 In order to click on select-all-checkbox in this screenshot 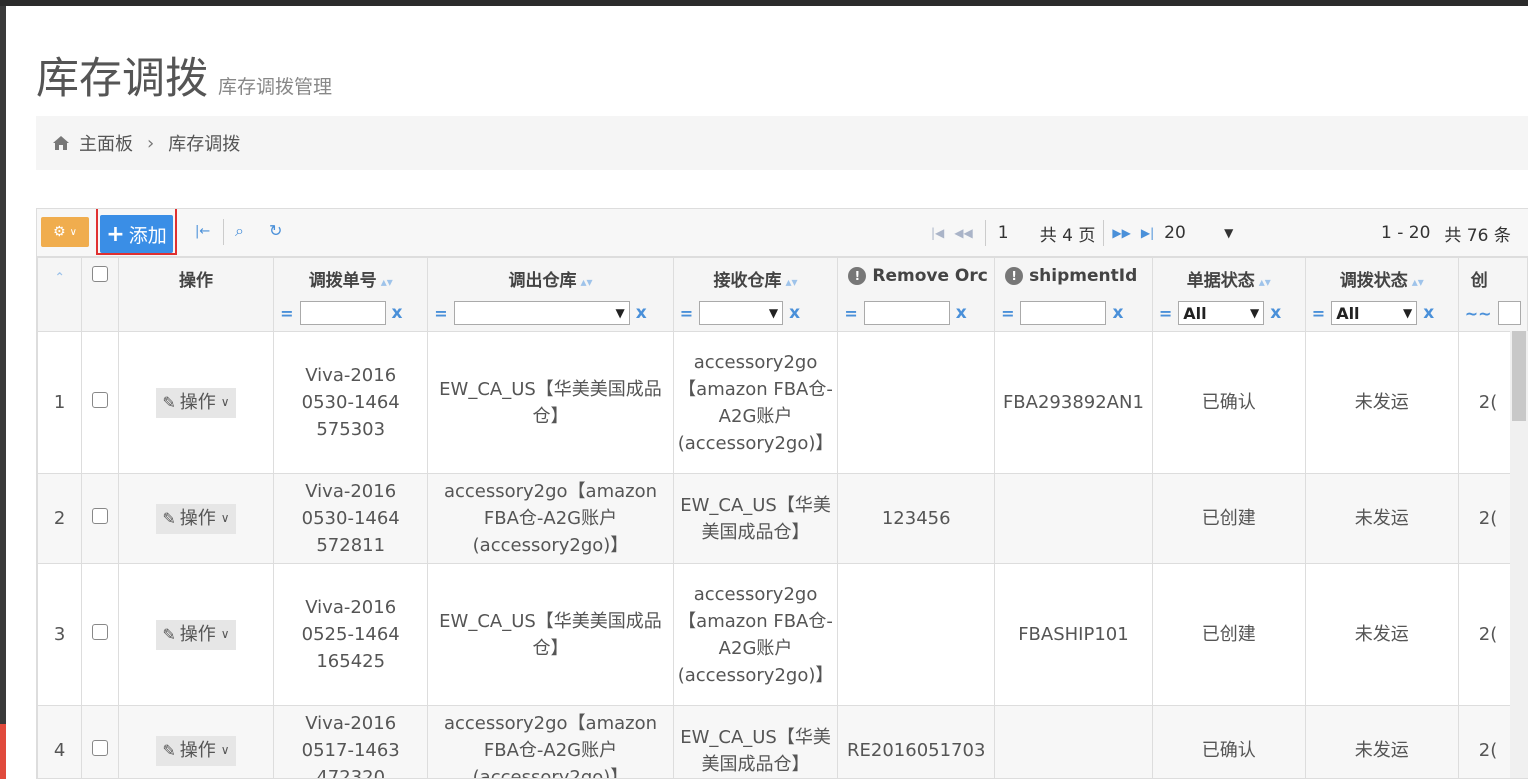, I will do `click(100, 274)`.